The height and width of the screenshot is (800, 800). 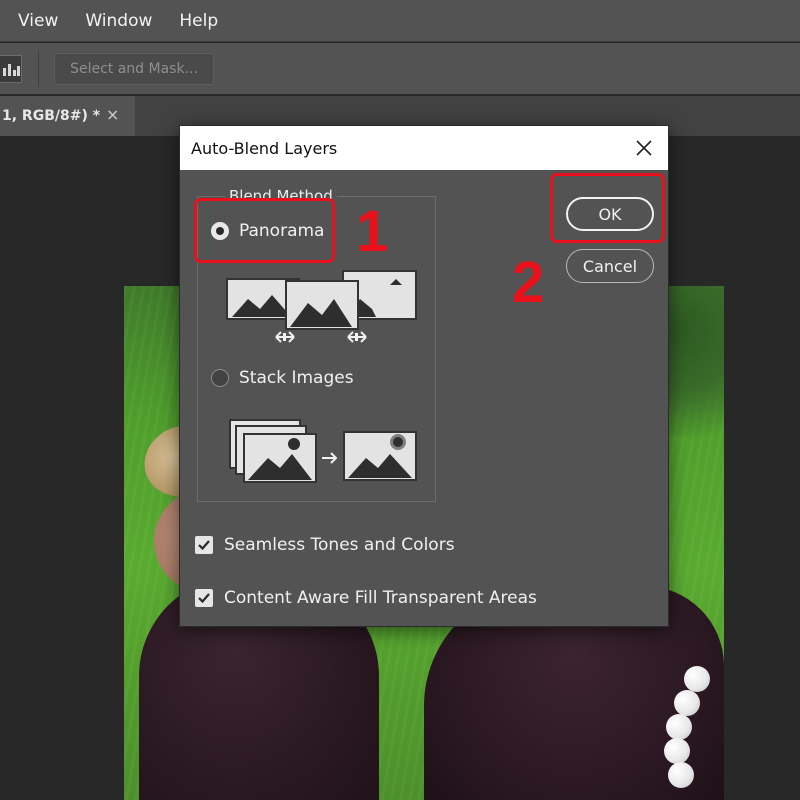 What do you see at coordinates (11, 69) in the screenshot?
I see `histogram-icon` at bounding box center [11, 69].